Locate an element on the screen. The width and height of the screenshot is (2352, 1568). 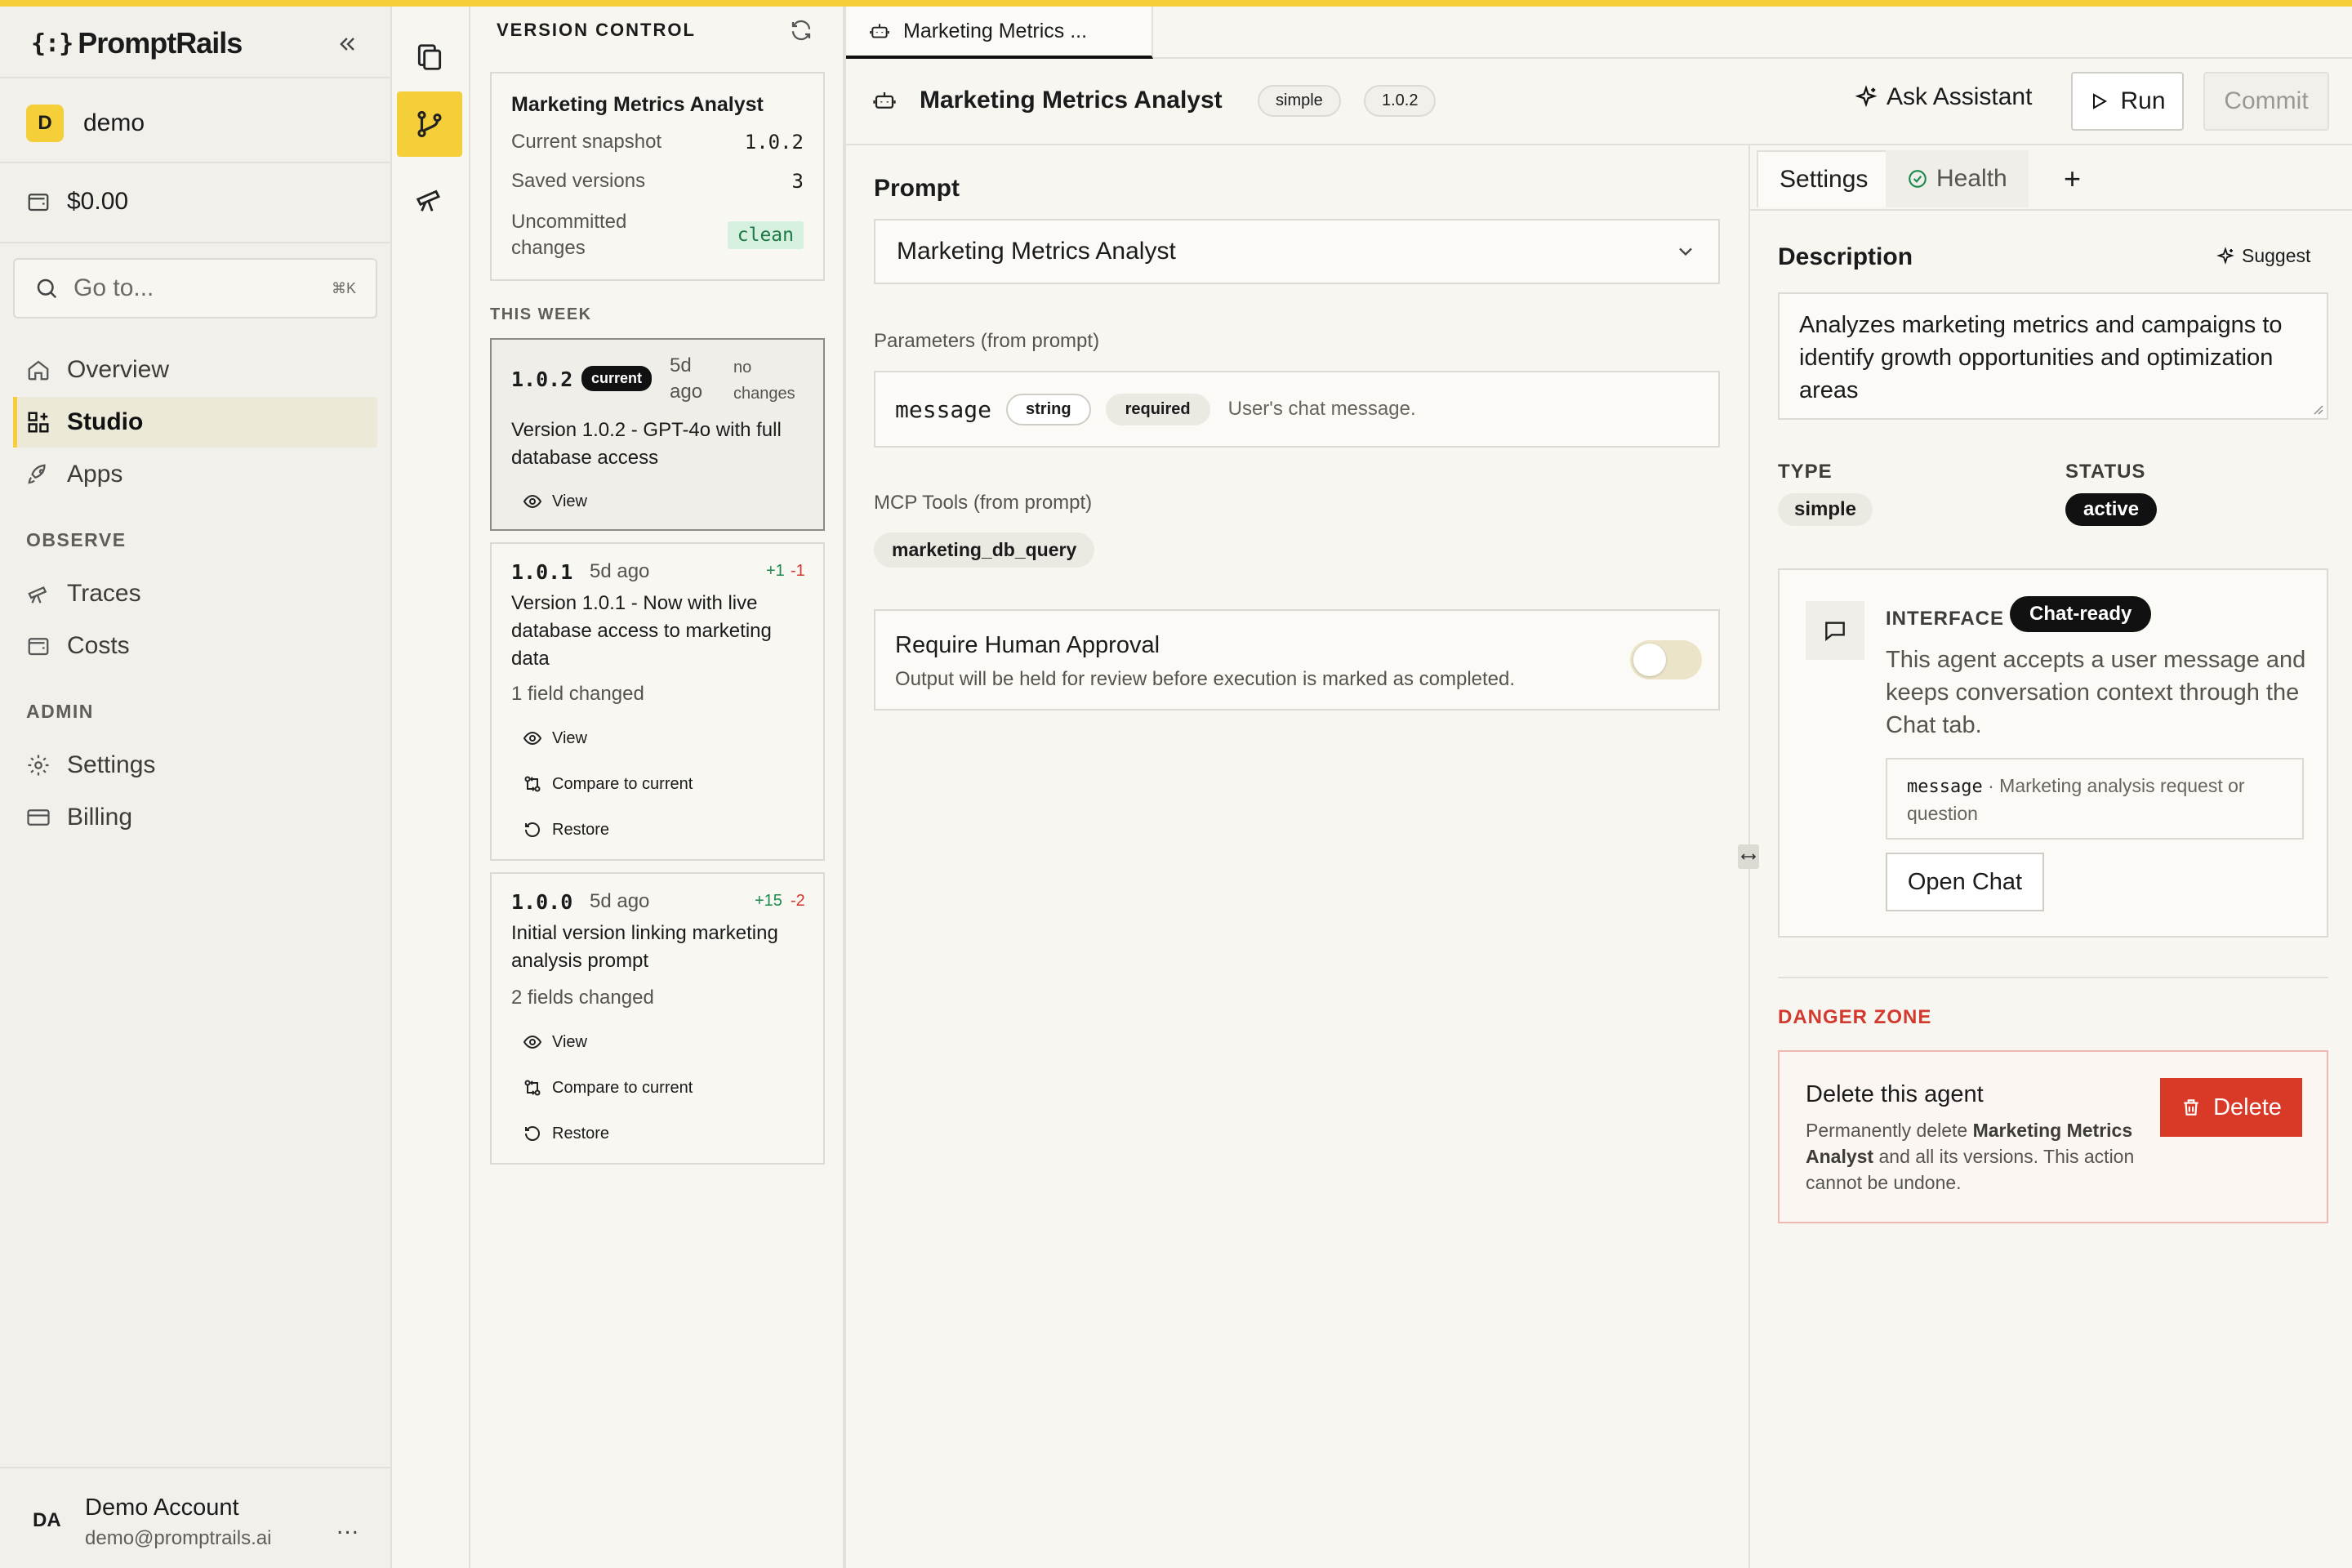
search-icon is located at coordinates (47, 288).